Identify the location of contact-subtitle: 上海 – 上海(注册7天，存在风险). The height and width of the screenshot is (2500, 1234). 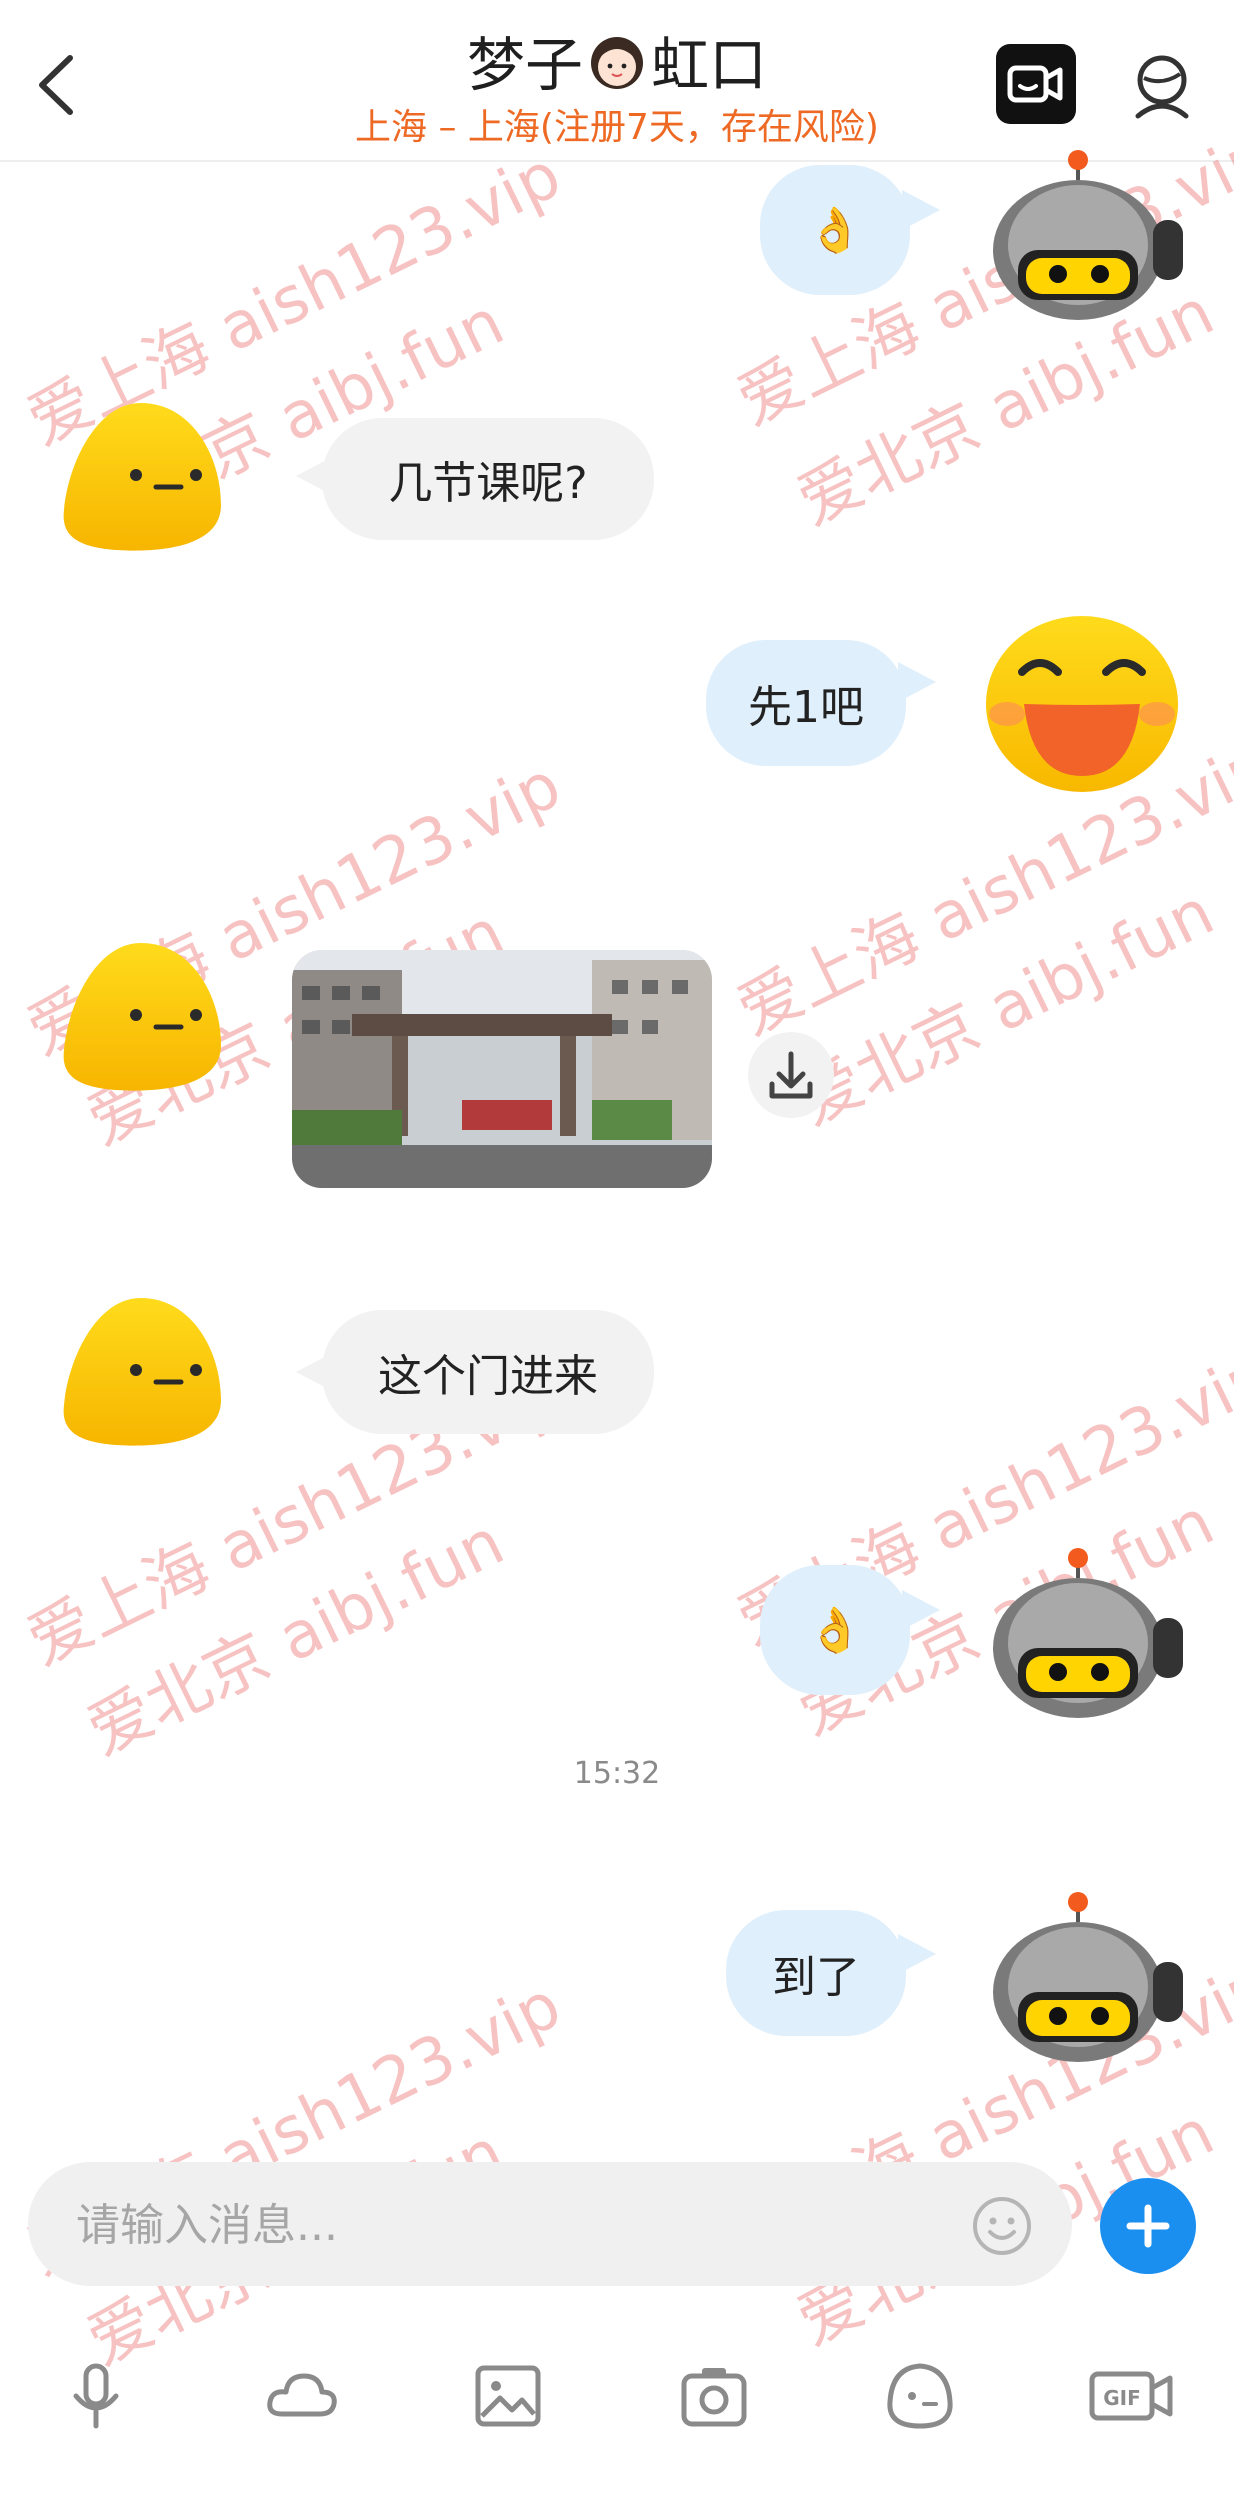
(617, 127).